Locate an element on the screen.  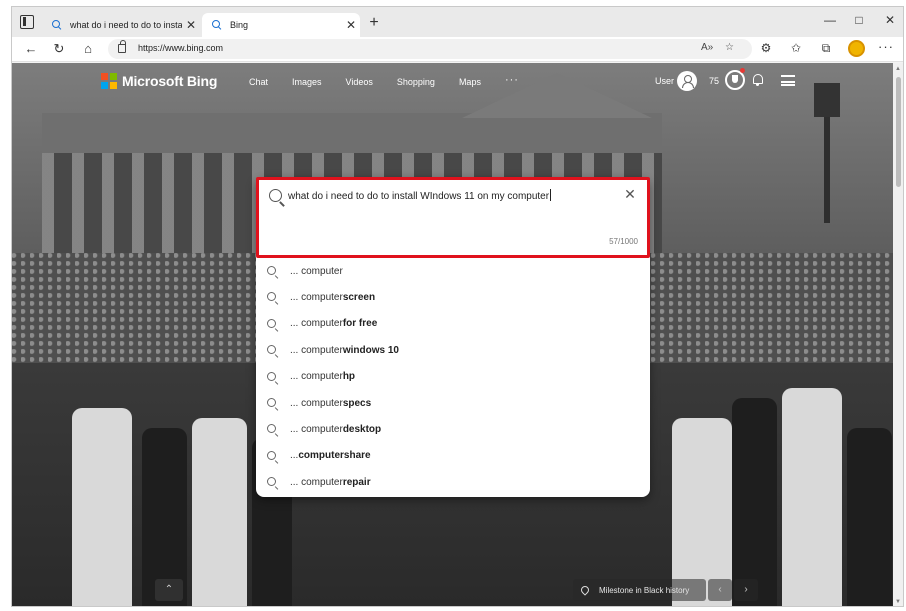
close-window-button: ✕ is located at coordinates (890, 20).